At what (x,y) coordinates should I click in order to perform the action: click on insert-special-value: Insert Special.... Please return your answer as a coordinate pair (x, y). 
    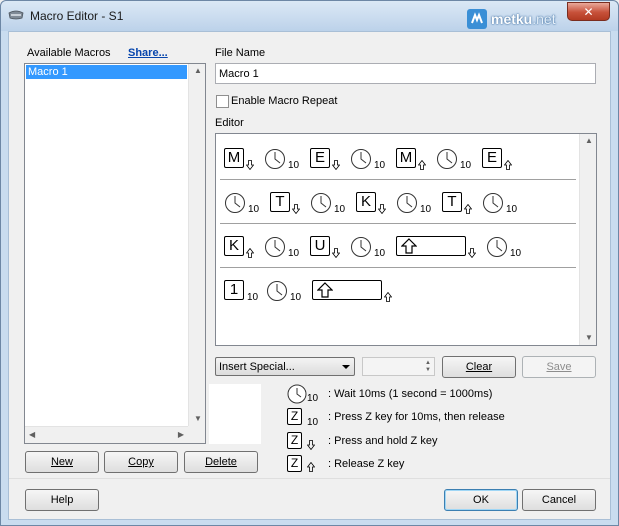
    Looking at the image, I should click on (257, 367).